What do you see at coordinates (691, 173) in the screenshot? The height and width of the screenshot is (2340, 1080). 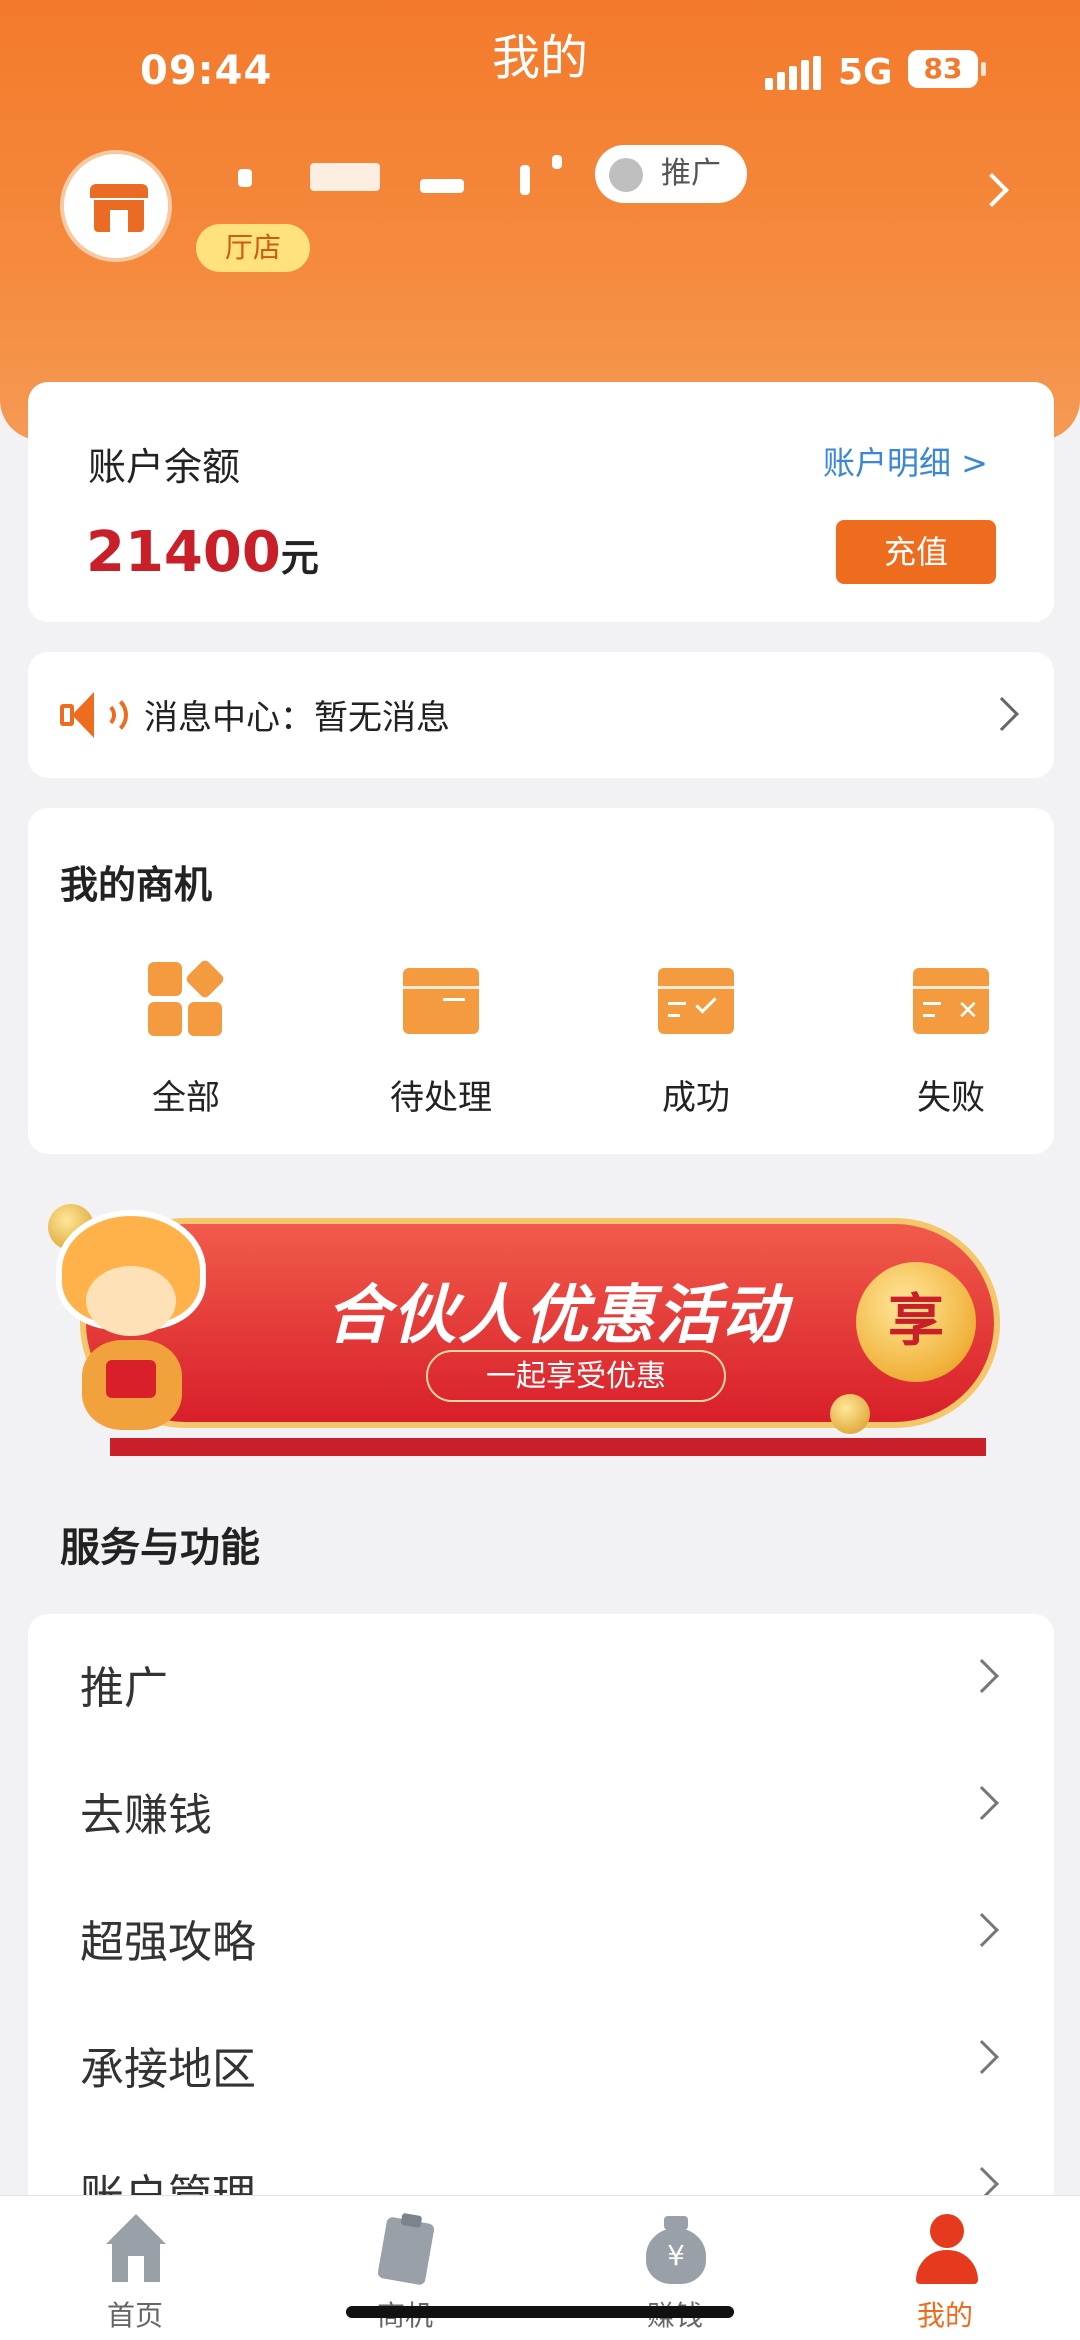 I see `promo-pill-label: 推广` at bounding box center [691, 173].